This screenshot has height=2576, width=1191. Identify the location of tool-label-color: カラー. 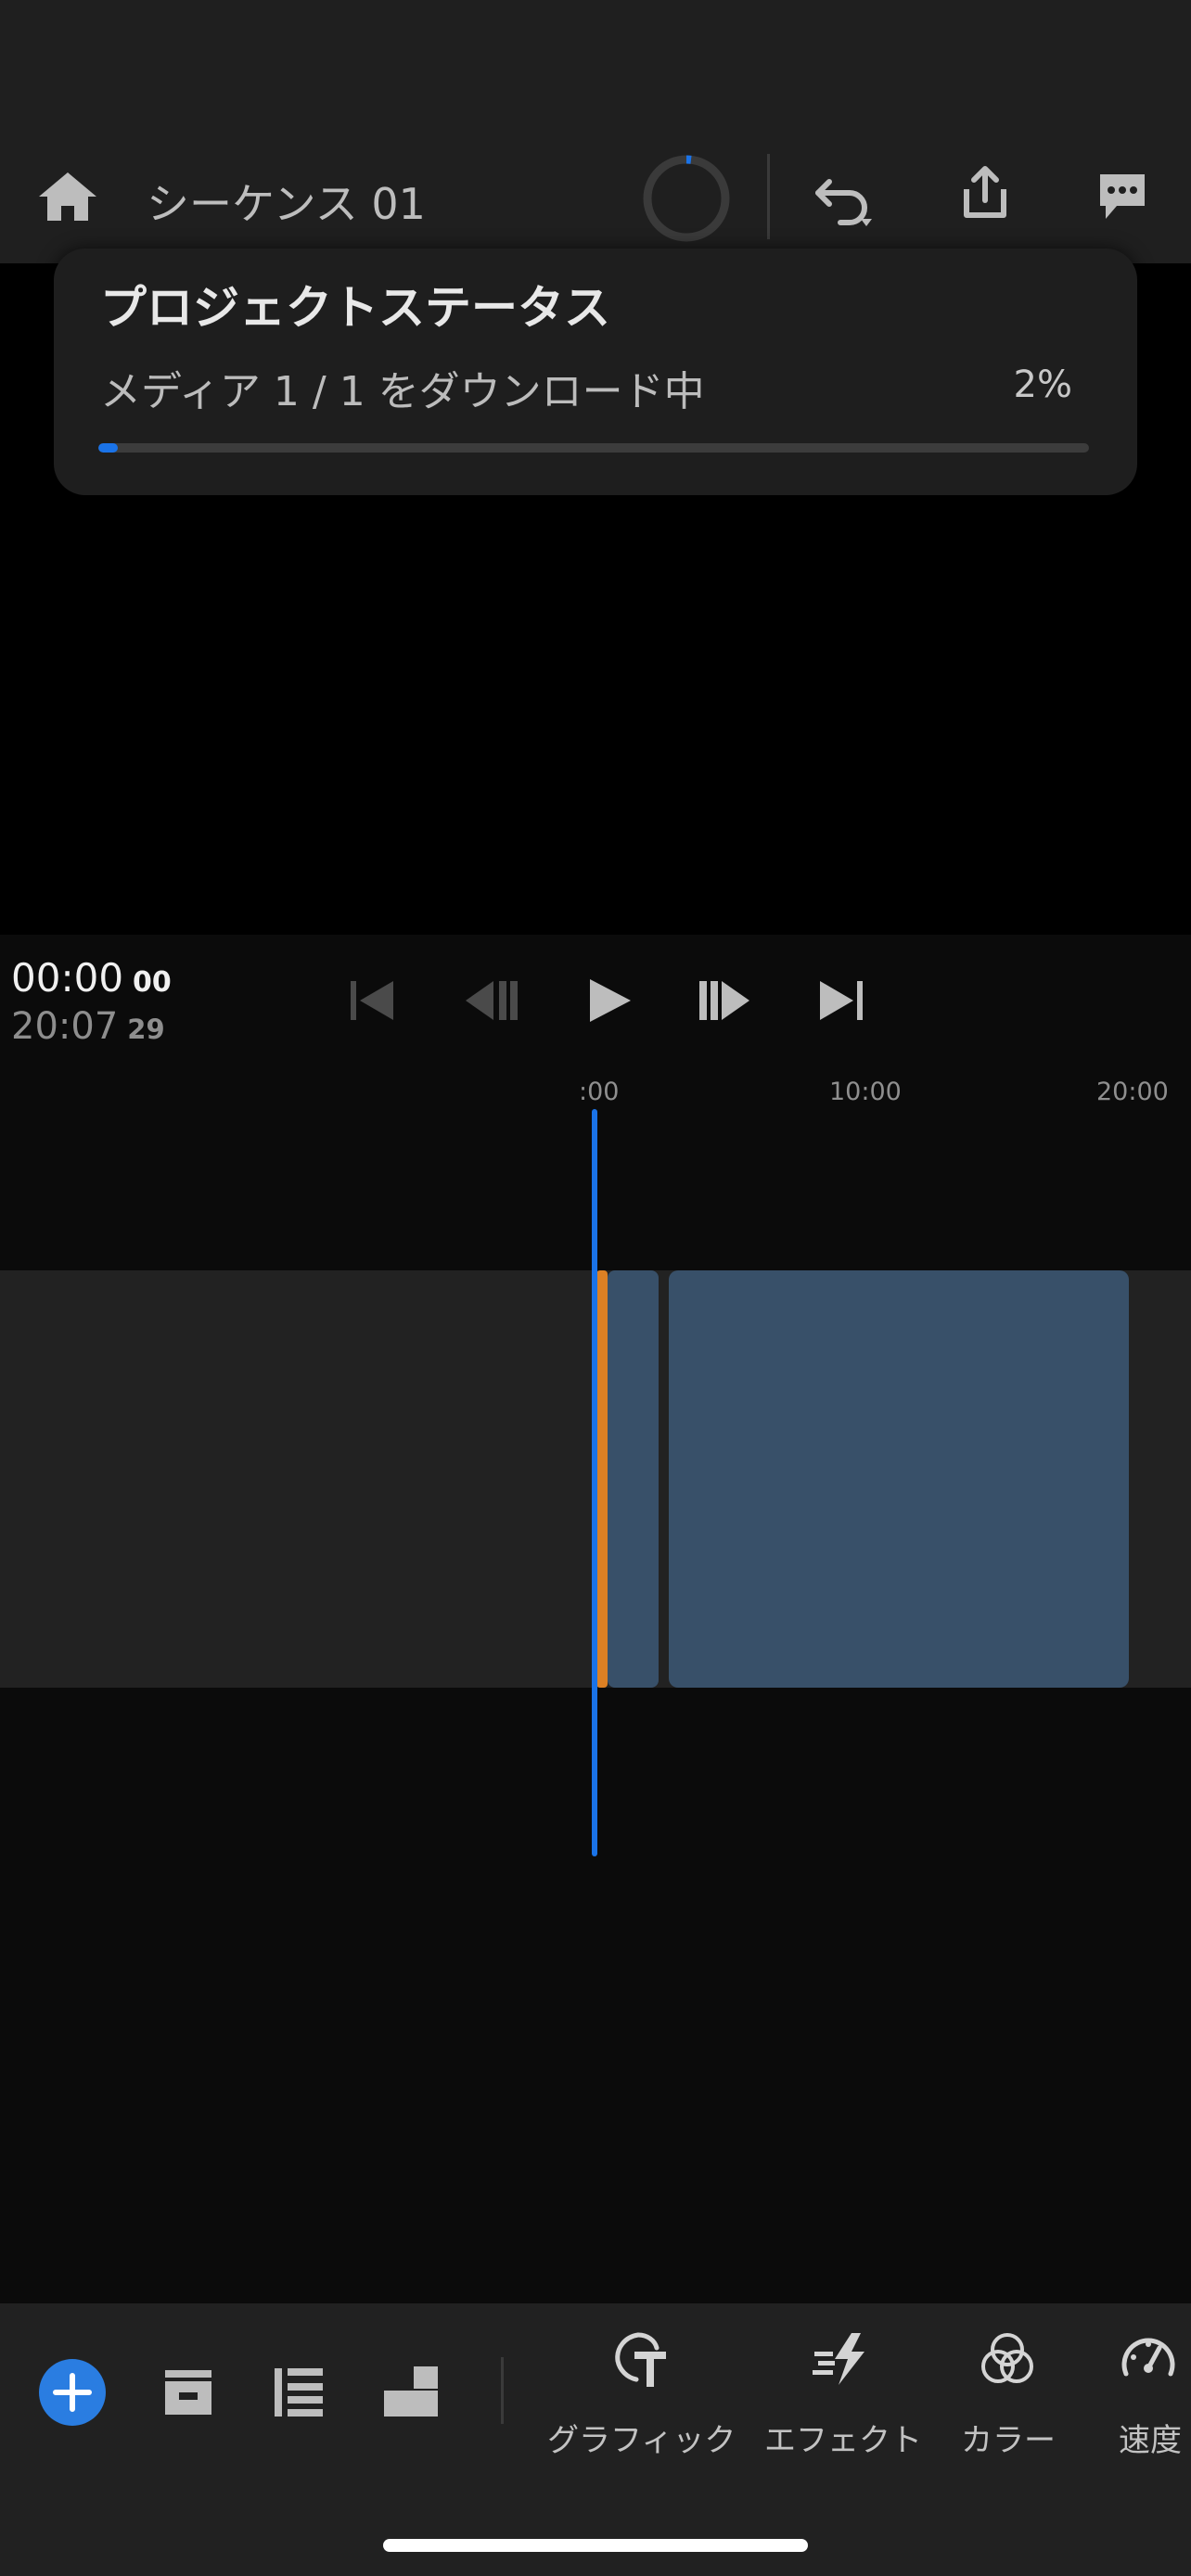
(1008, 2437).